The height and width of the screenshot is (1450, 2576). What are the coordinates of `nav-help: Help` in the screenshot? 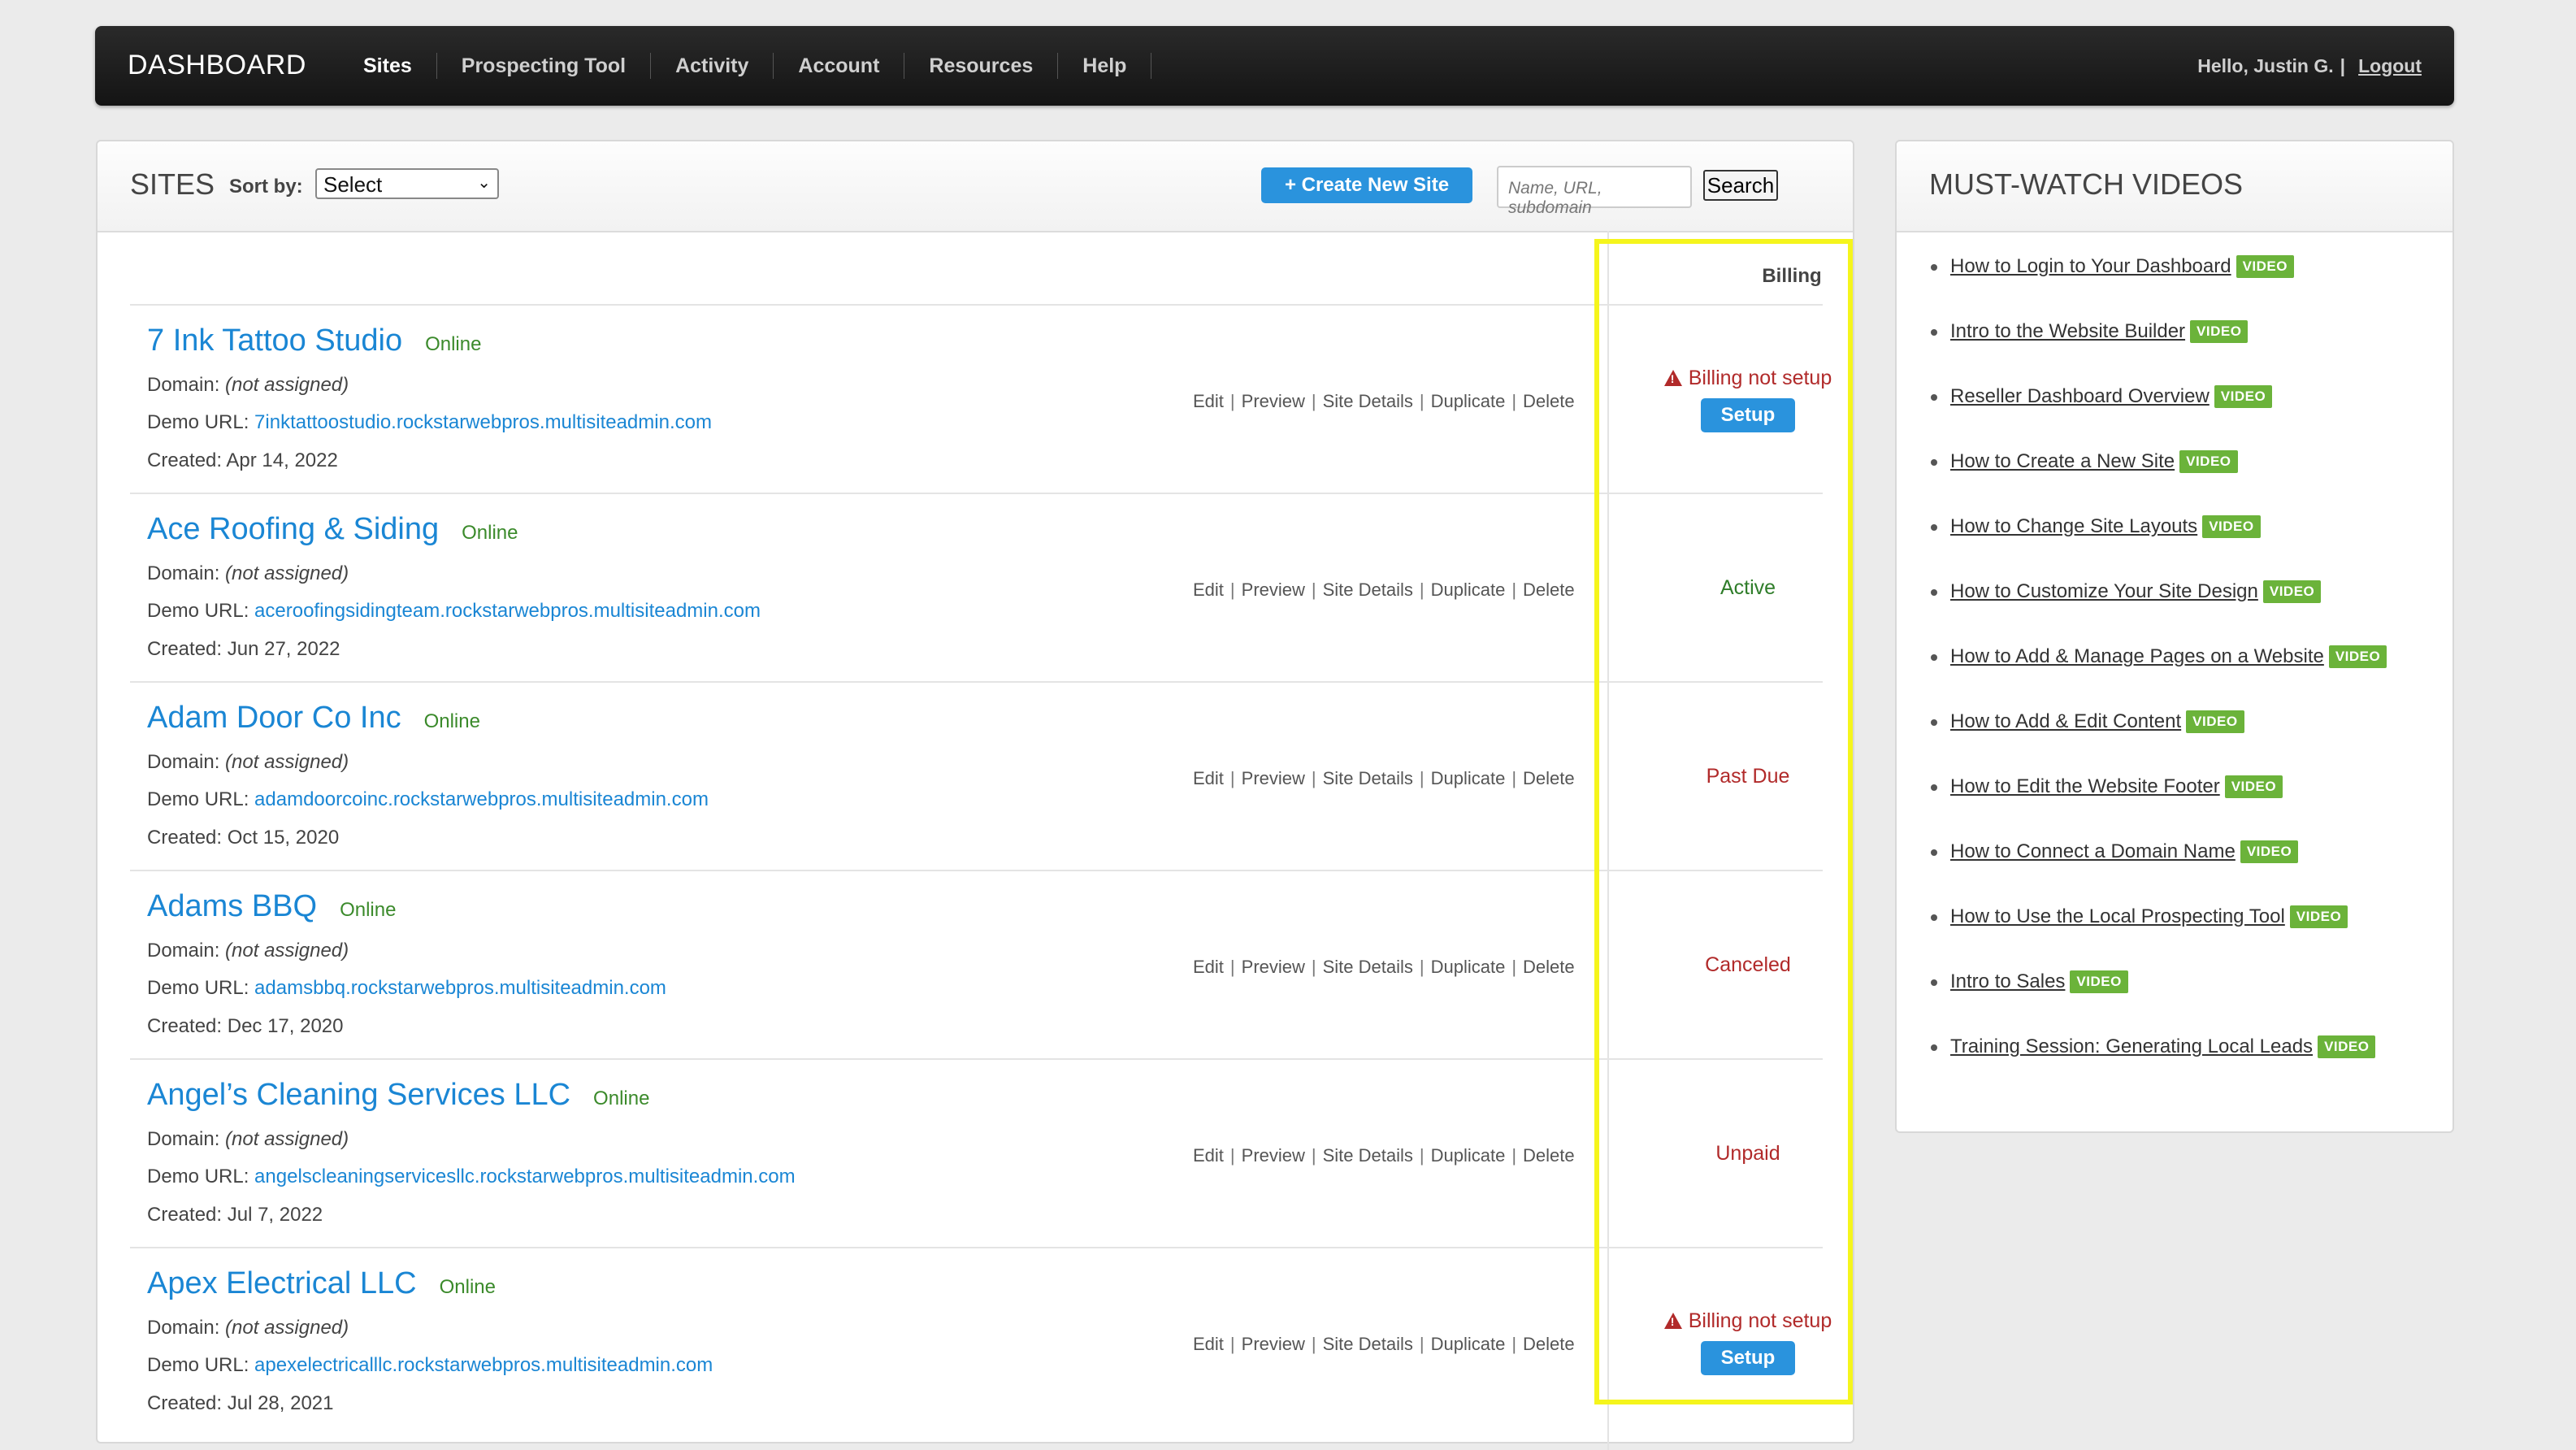 It's located at (1104, 66).